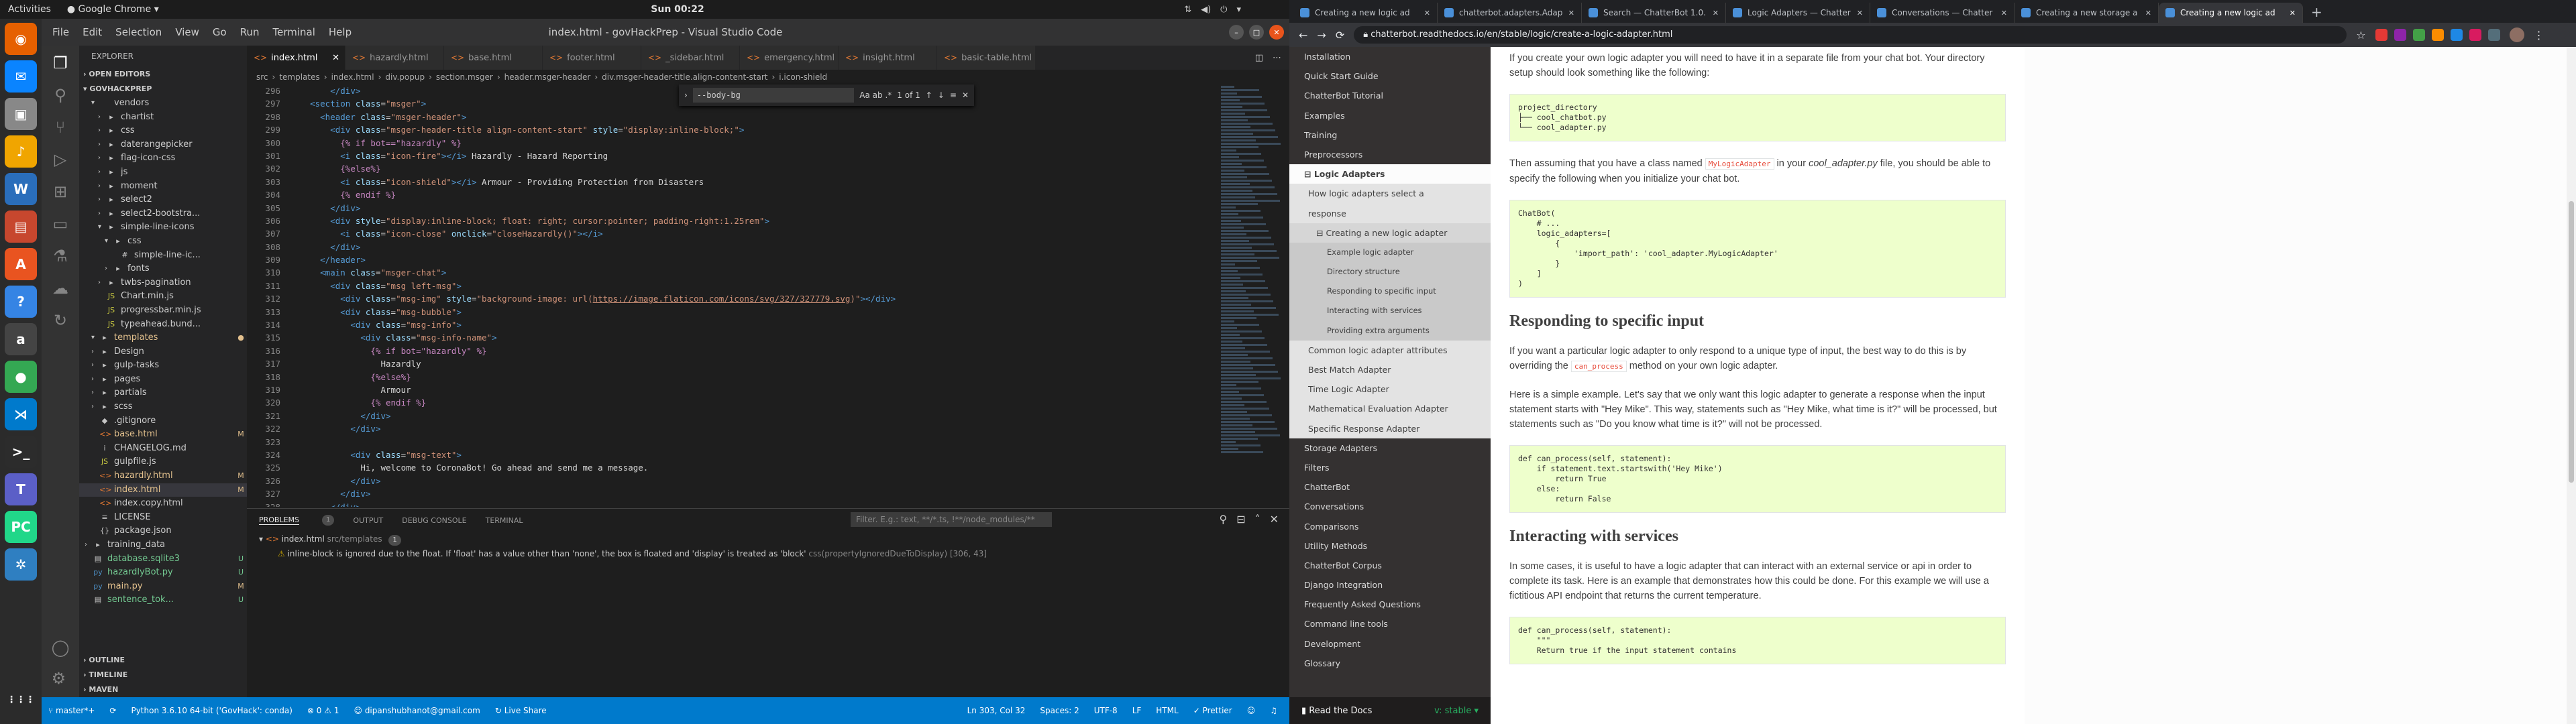 The image size is (2576, 724). What do you see at coordinates (163, 228) in the screenshot?
I see `tree-item: ▾ ▸ simple-line-icons` at bounding box center [163, 228].